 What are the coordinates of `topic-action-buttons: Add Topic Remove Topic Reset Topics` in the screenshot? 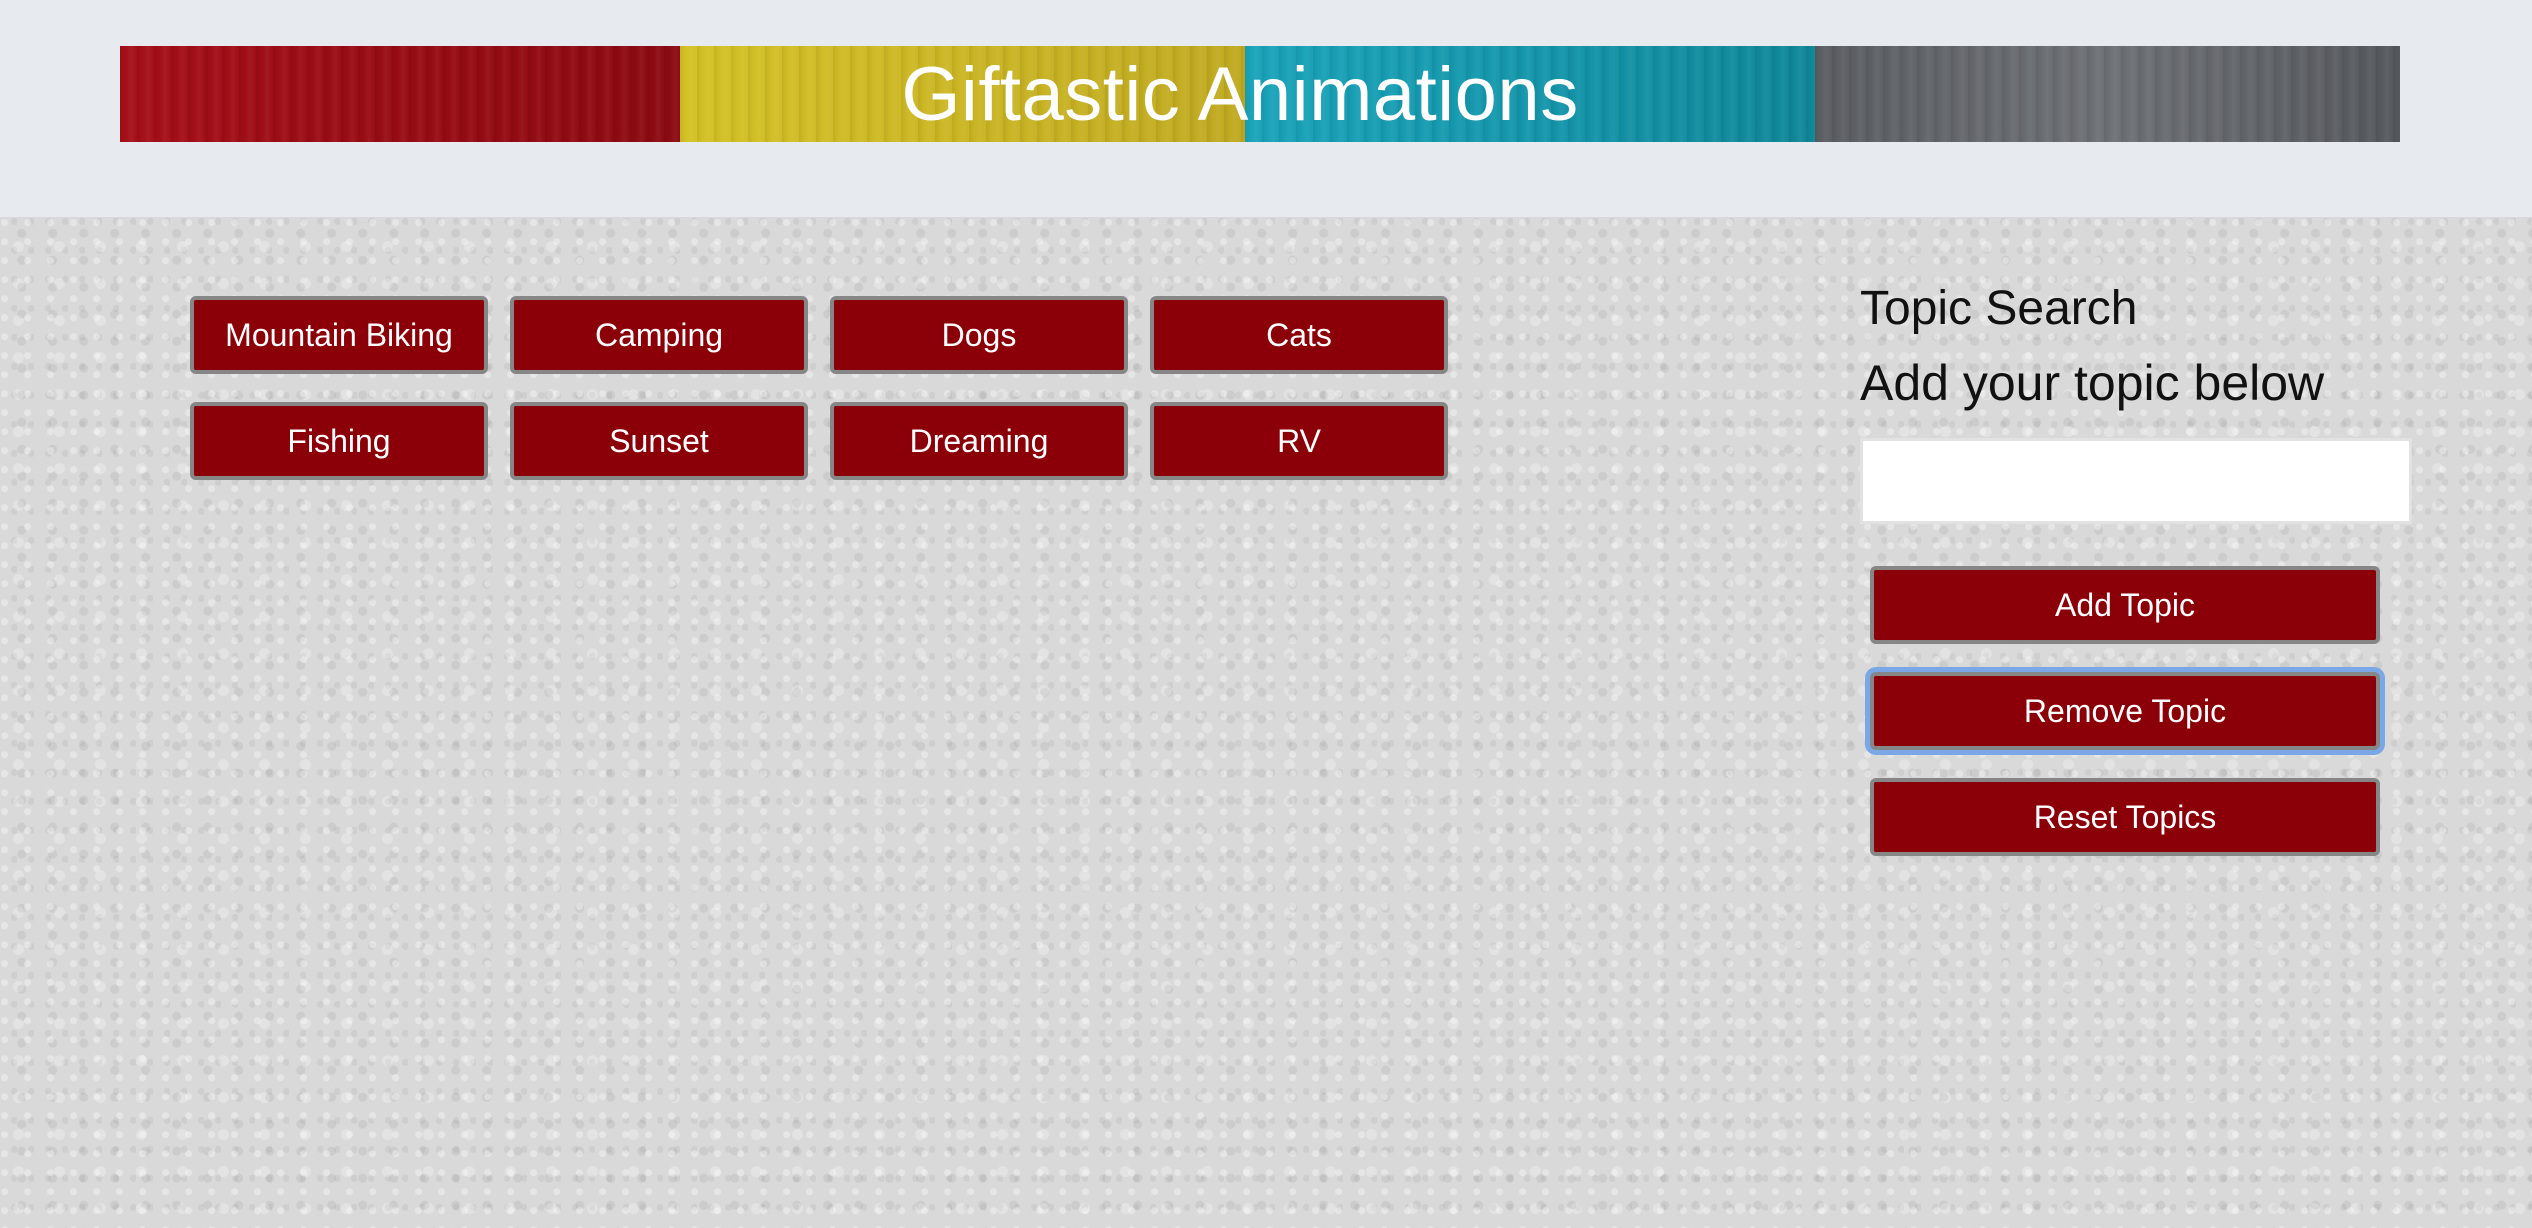 It's located at (2125, 711).